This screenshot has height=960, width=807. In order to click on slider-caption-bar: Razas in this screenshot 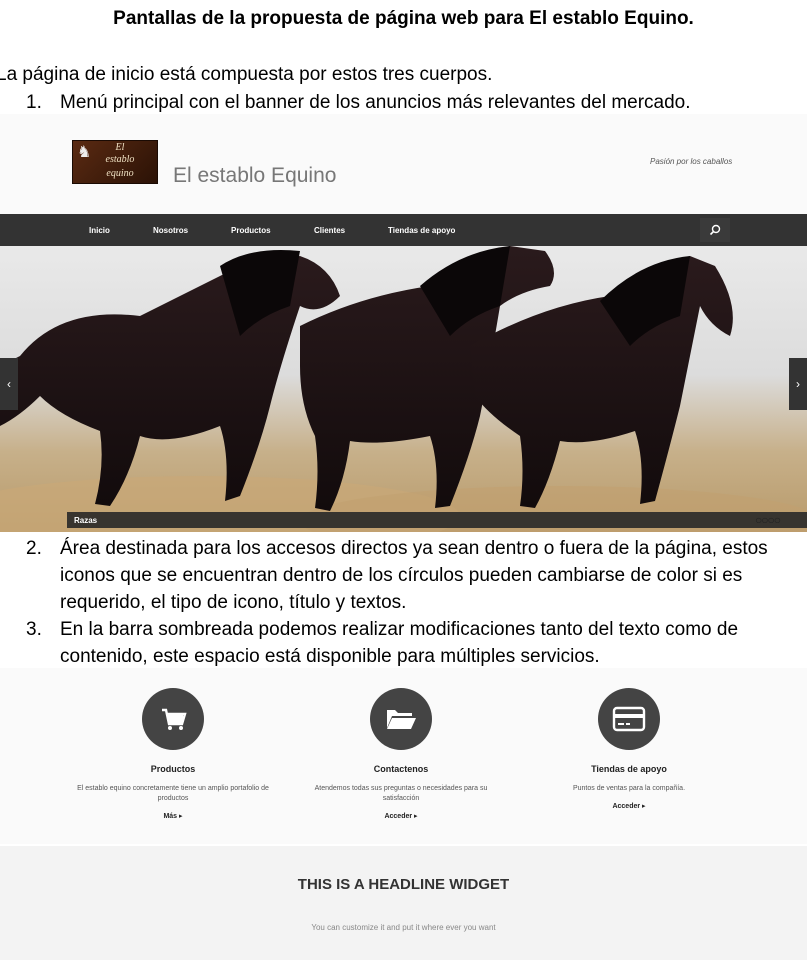, I will do `click(437, 520)`.